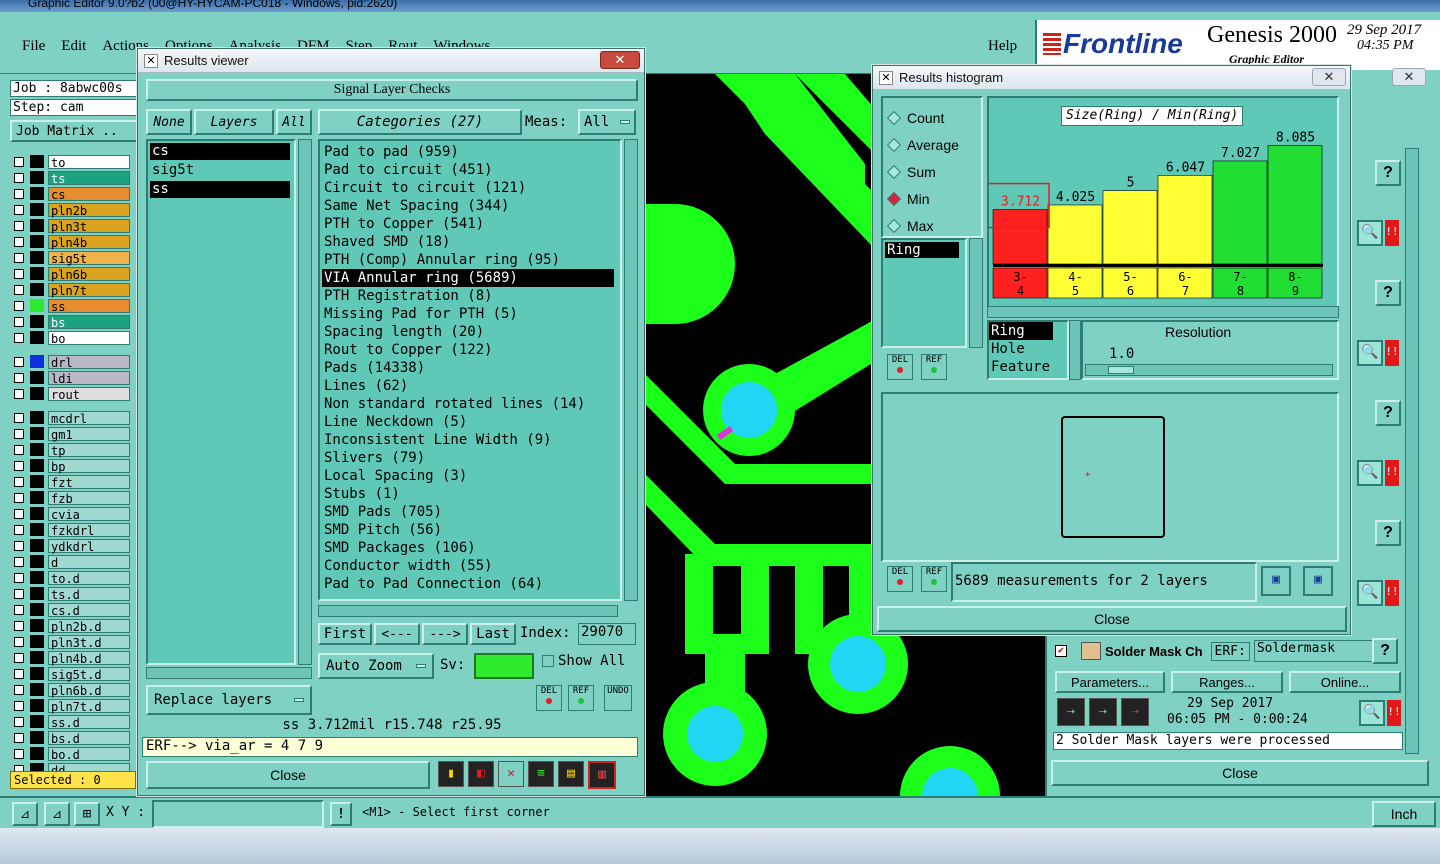 The width and height of the screenshot is (1440, 864). I want to click on category-item: Slivers (79), so click(471, 458).